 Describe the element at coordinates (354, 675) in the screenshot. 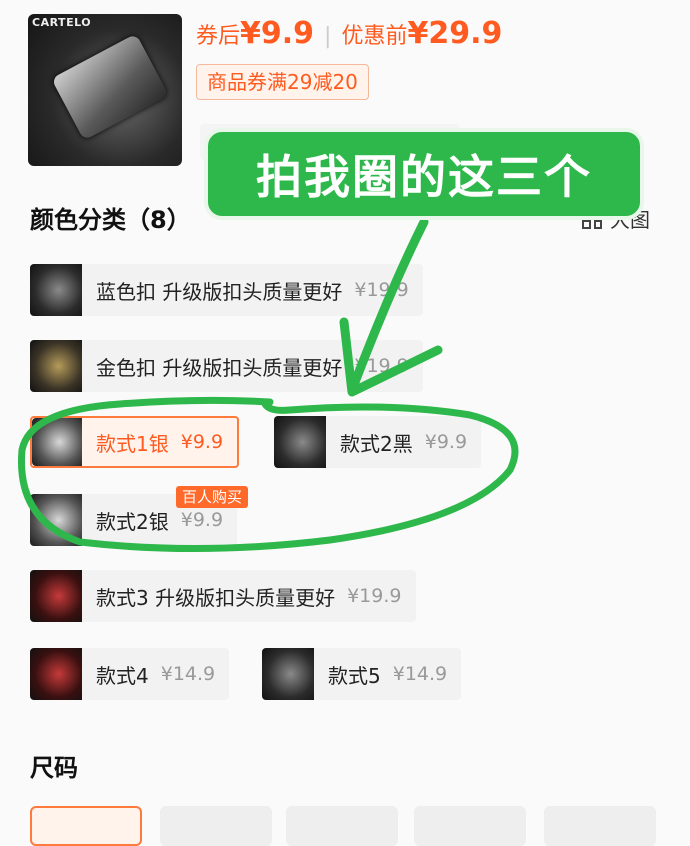

I see `option-name: 款式5` at that location.